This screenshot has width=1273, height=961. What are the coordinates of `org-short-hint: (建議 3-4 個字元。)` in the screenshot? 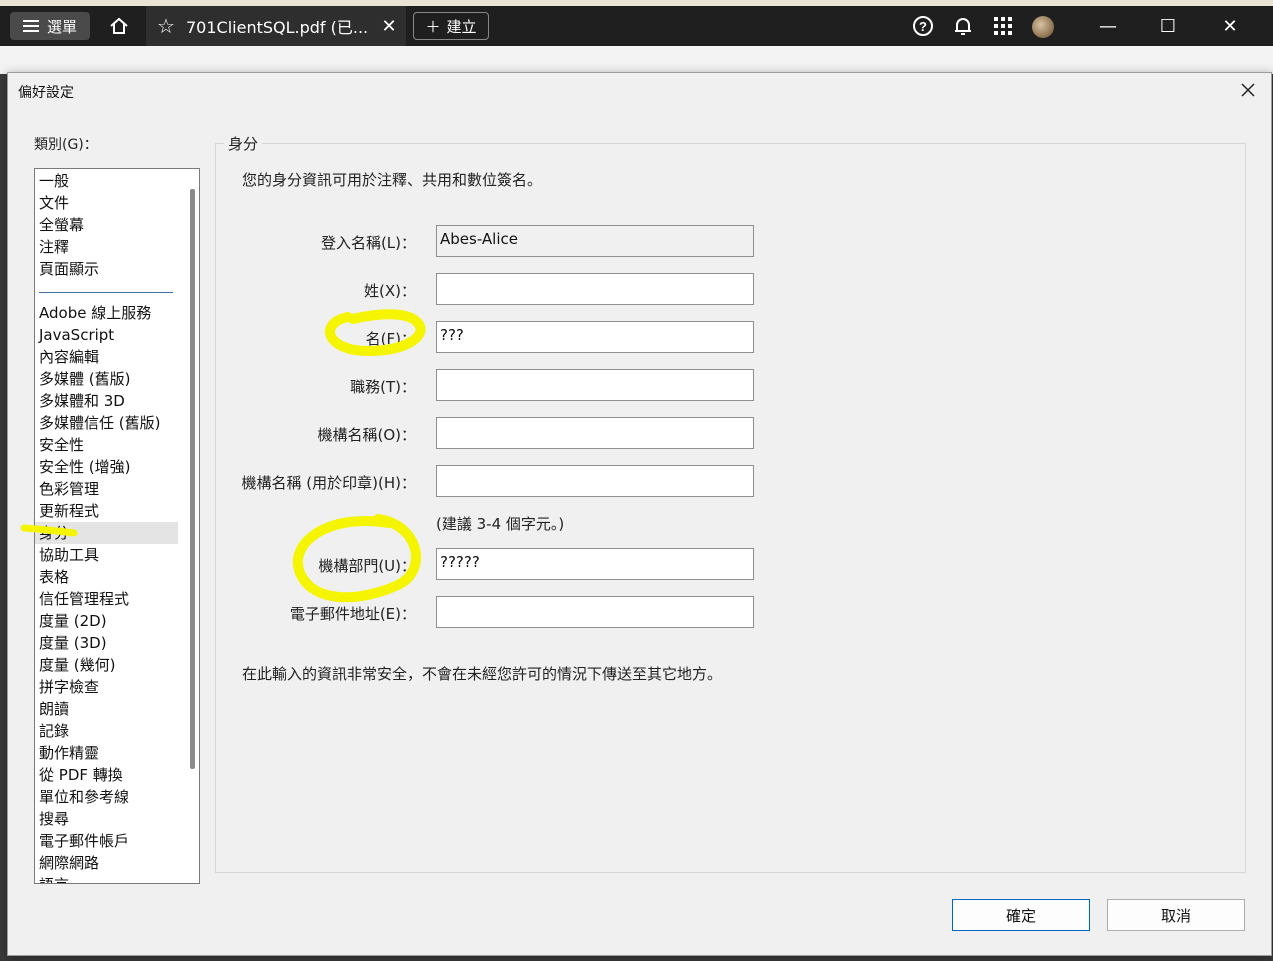 It's located at (500, 524).